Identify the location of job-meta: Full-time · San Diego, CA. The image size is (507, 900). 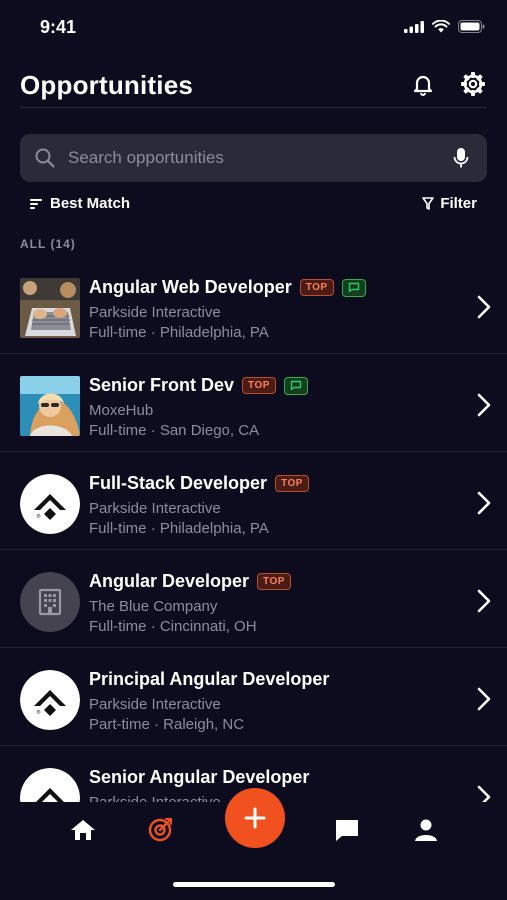
(174, 430).